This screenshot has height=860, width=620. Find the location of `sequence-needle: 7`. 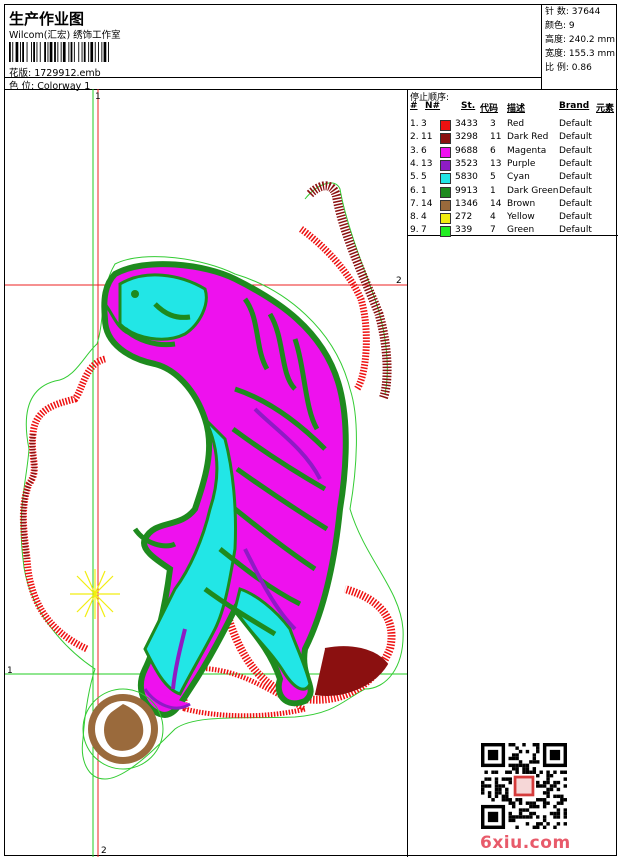

sequence-needle: 7 is located at coordinates (424, 230).